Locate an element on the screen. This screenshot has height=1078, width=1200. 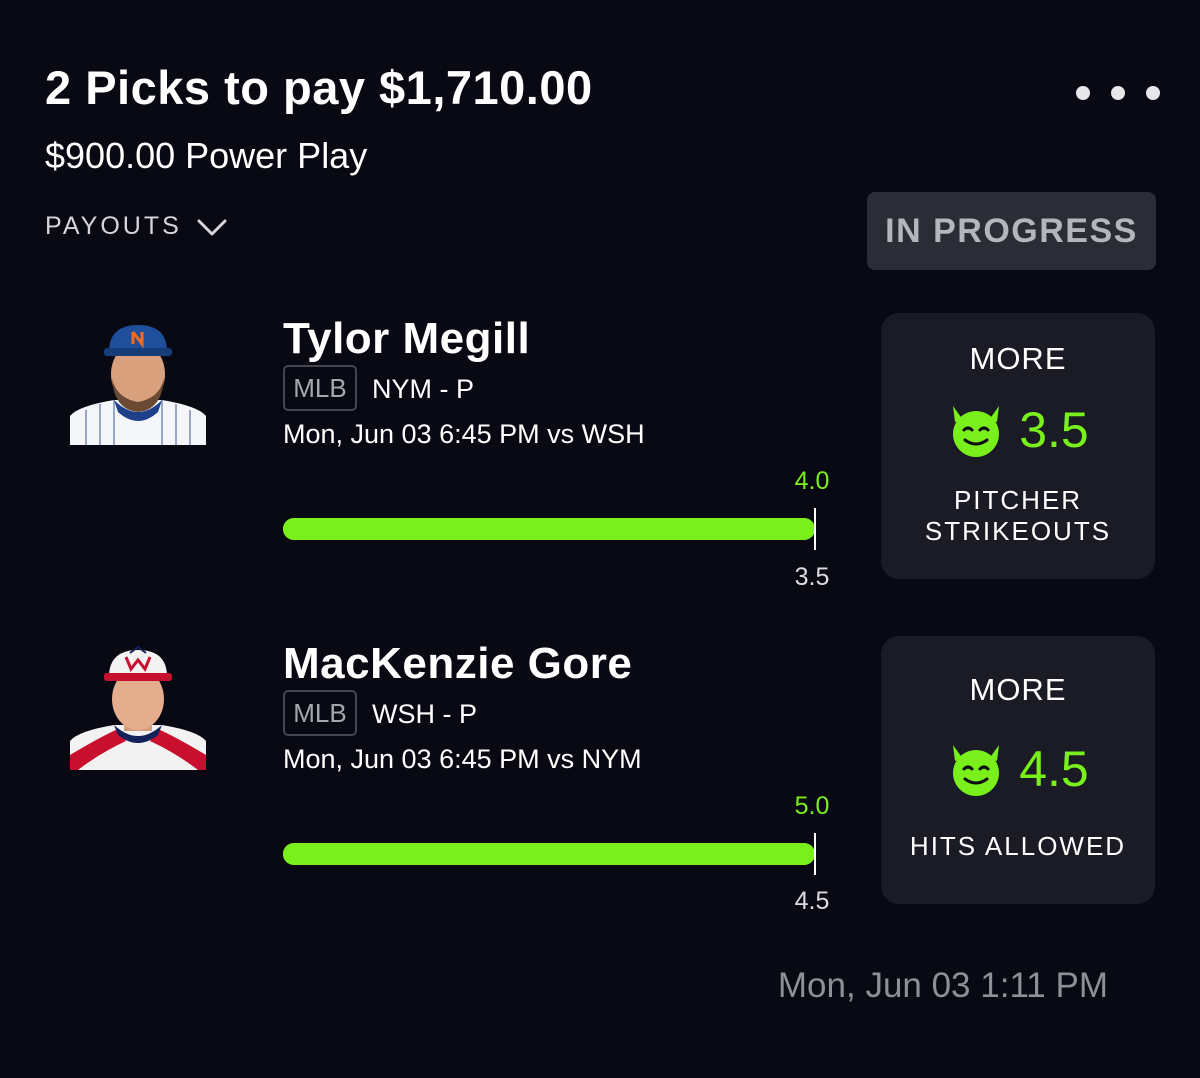
timestamp: Mon, Jun 03 1:11 PM is located at coordinates (942, 985).